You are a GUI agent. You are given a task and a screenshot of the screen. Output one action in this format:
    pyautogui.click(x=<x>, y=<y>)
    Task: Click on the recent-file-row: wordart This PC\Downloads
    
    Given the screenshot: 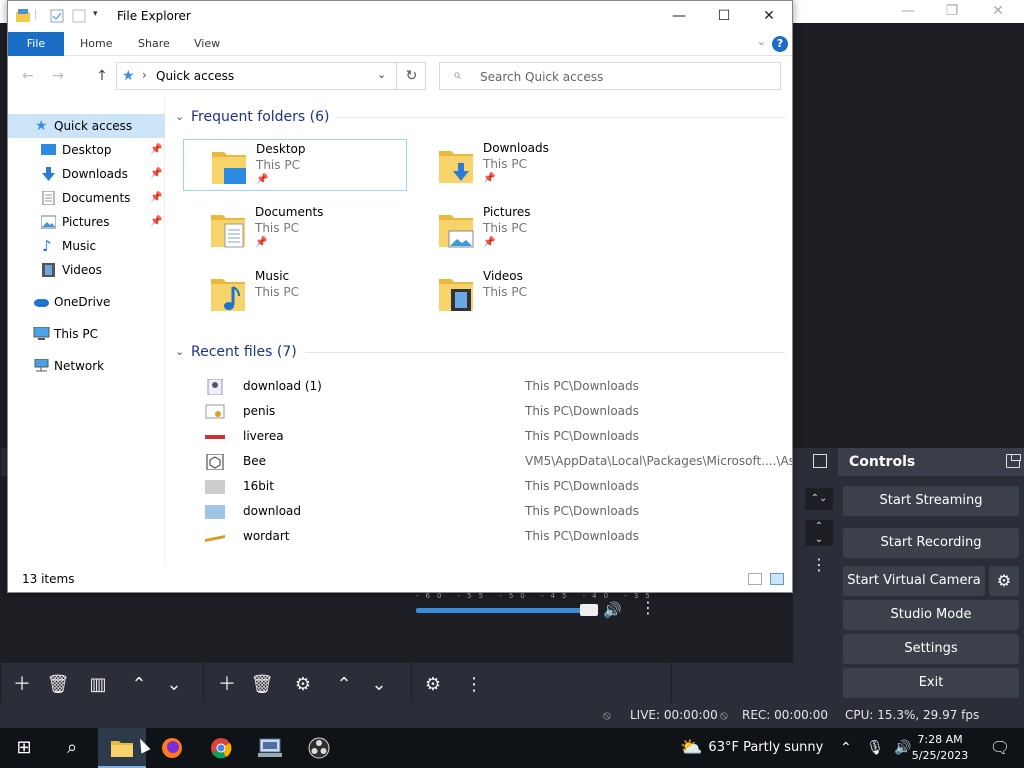 What is the action you would take?
    pyautogui.click(x=498, y=536)
    